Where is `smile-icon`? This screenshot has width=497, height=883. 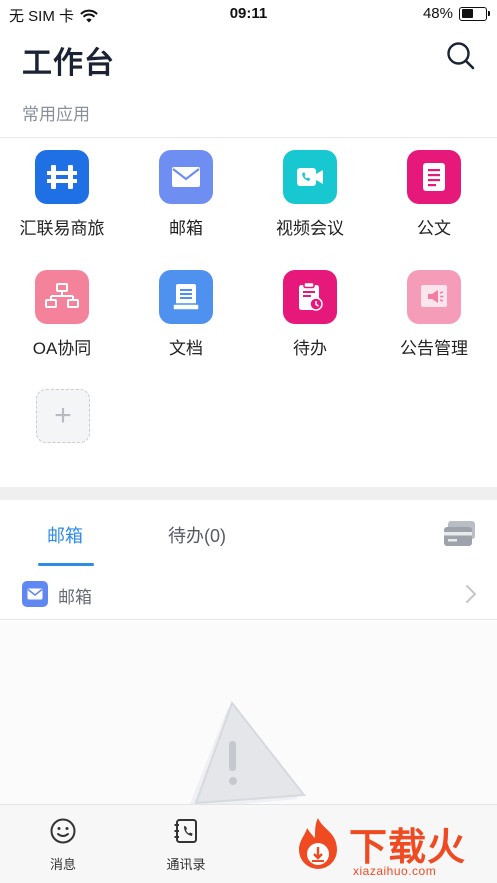
smile-icon is located at coordinates (63, 831).